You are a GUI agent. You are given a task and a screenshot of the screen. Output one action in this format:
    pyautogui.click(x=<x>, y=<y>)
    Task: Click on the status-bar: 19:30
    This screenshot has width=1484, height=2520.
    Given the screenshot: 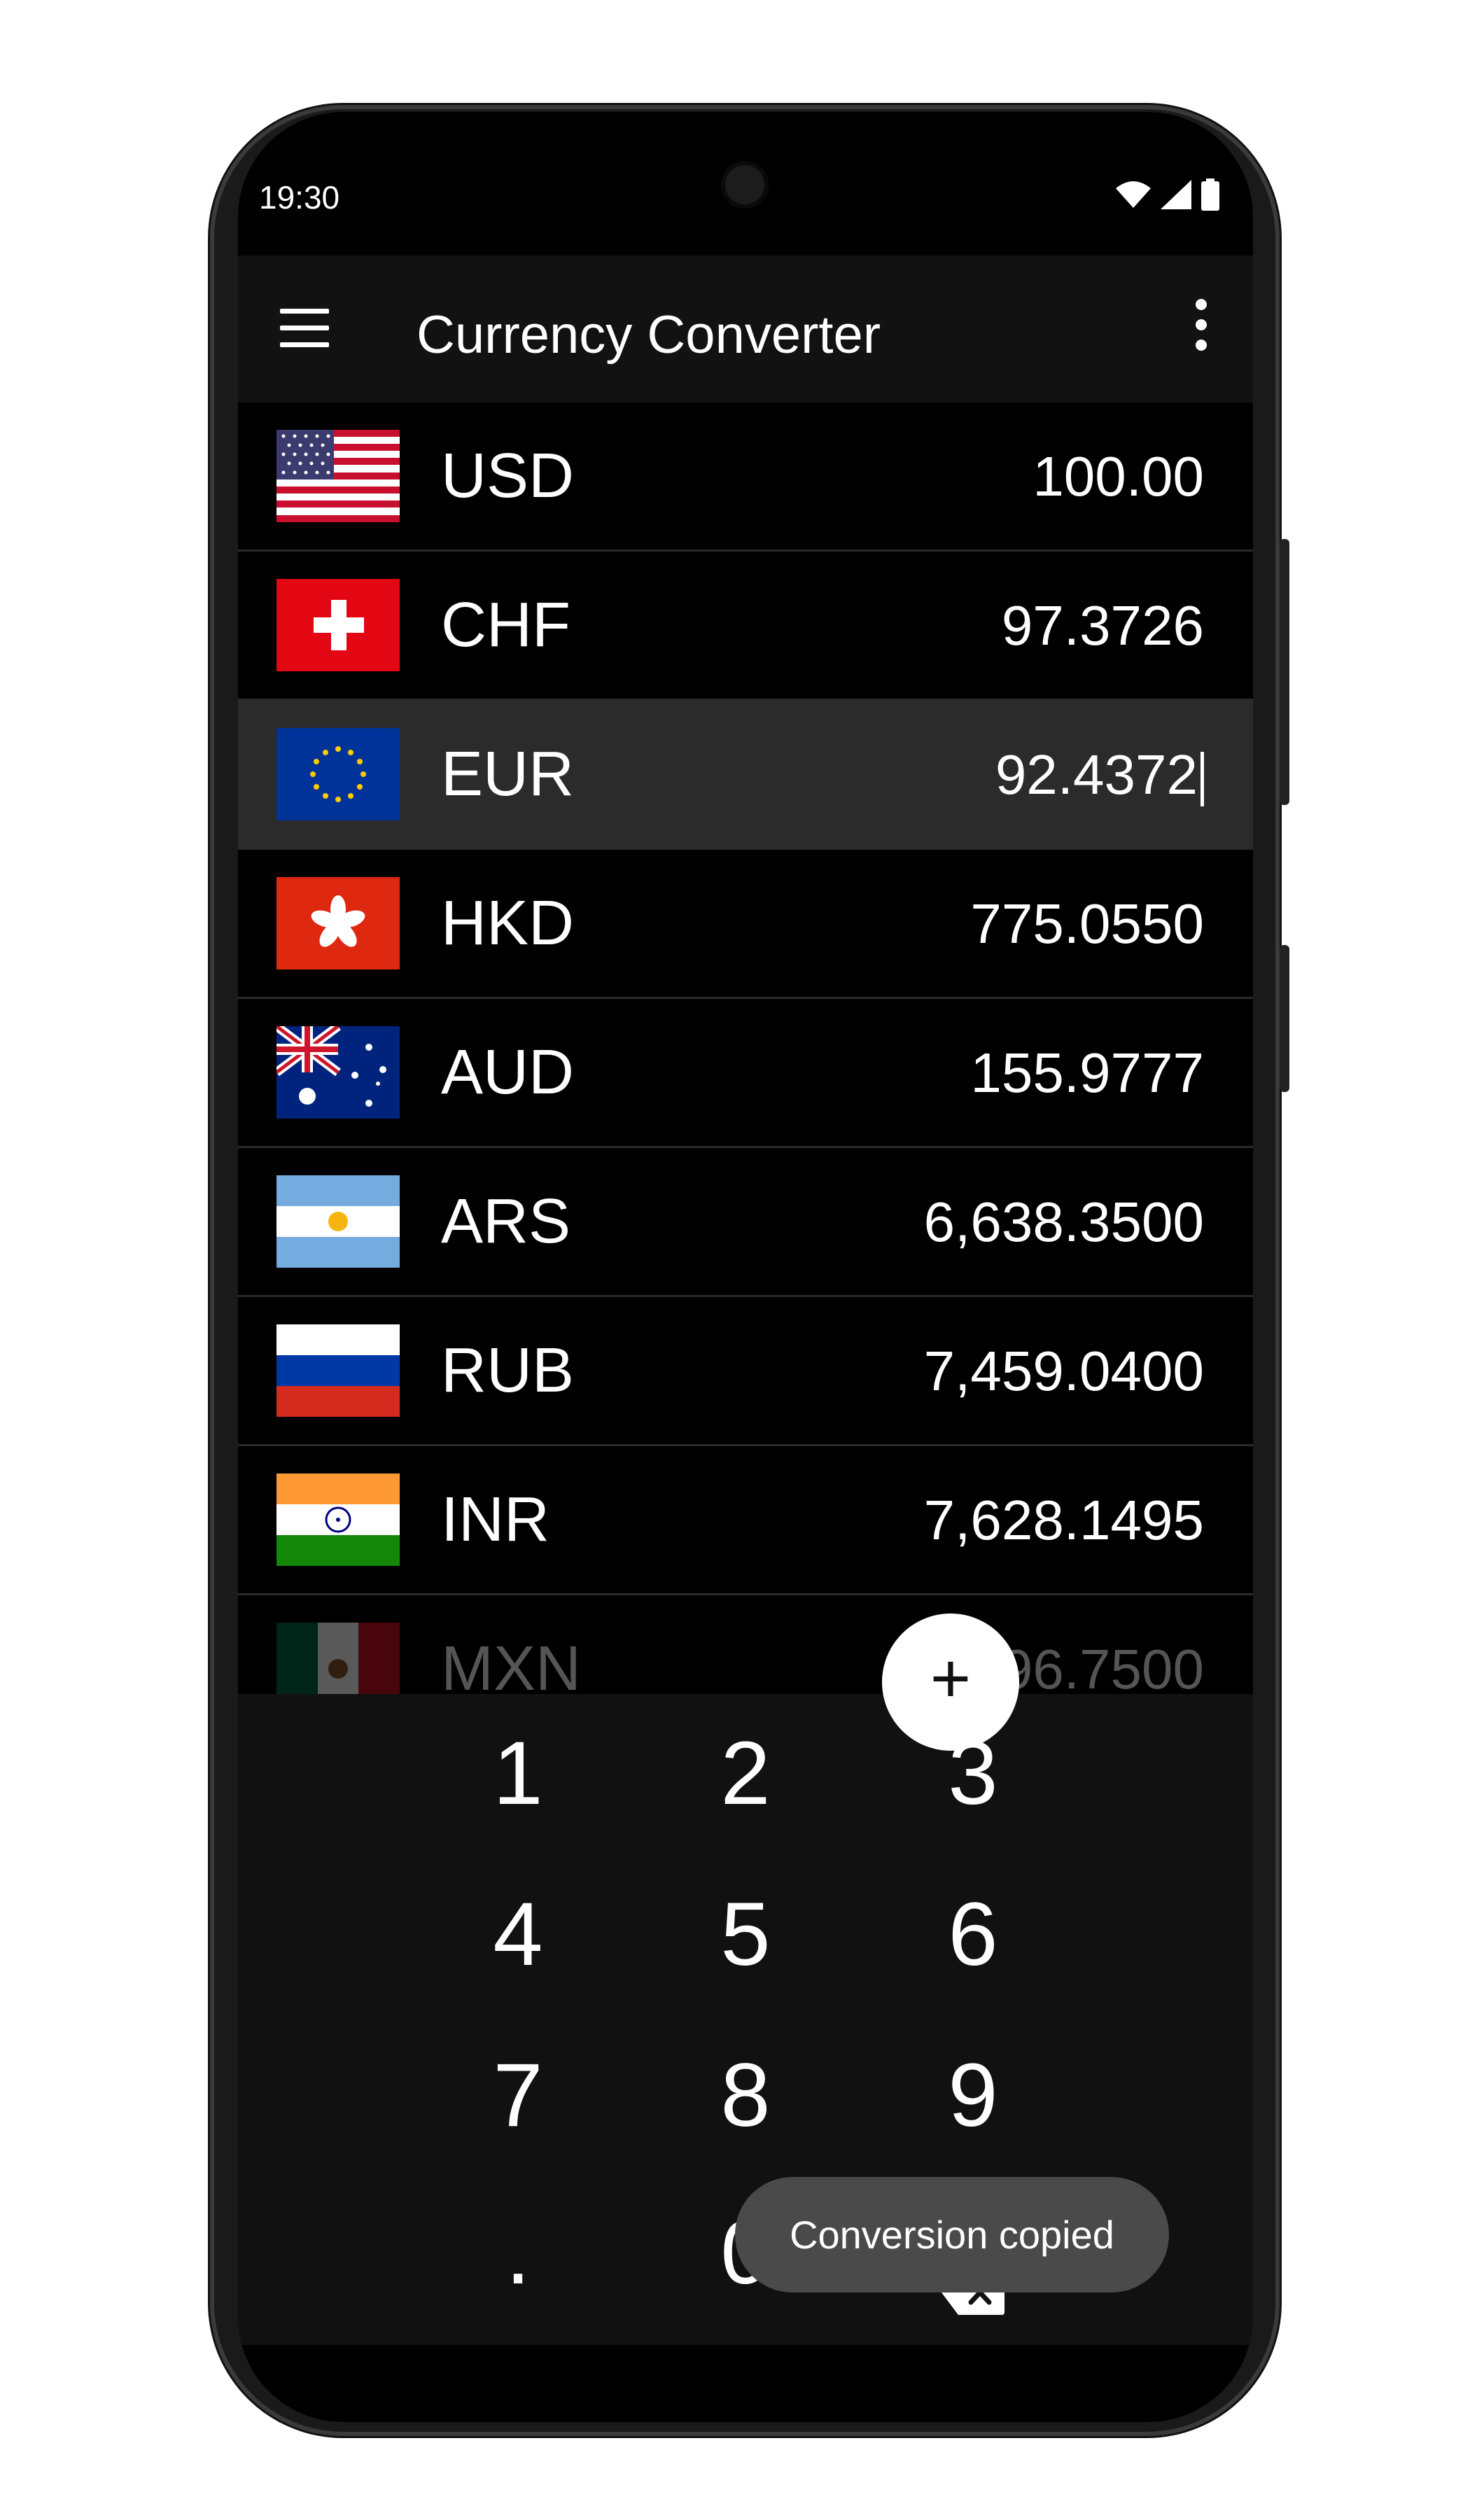 What is the action you would take?
    pyautogui.click(x=745, y=183)
    